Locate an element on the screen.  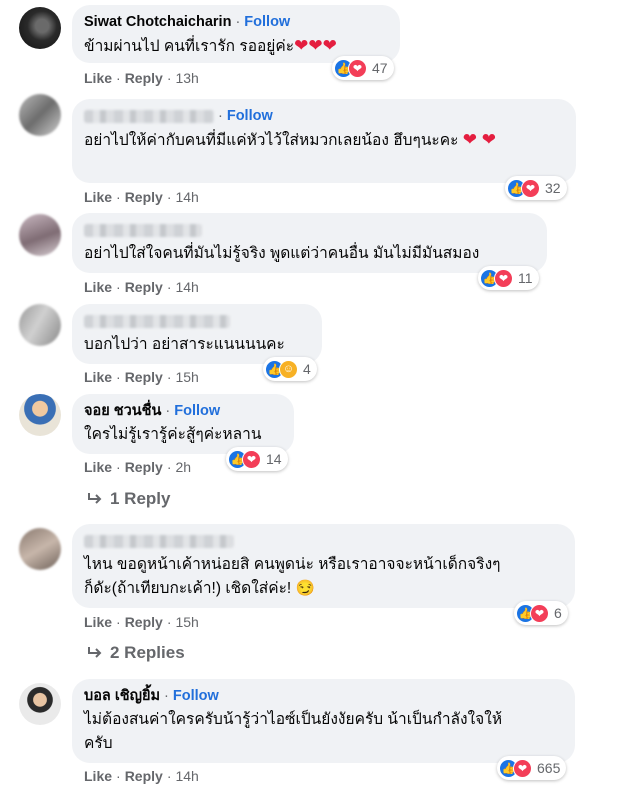
reaction-summary: 👍 ❤ 47 is located at coordinates (363, 68).